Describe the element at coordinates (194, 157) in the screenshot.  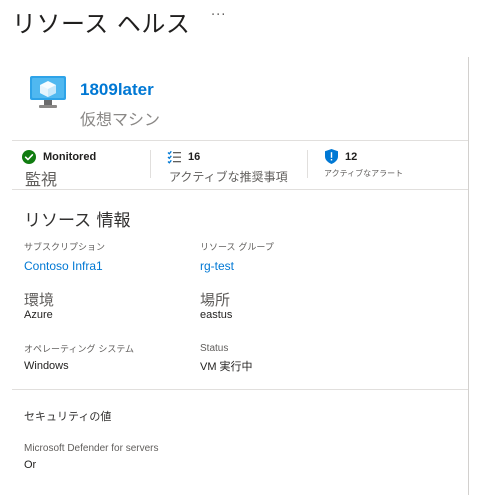
I see `recommendations-count: 16` at that location.